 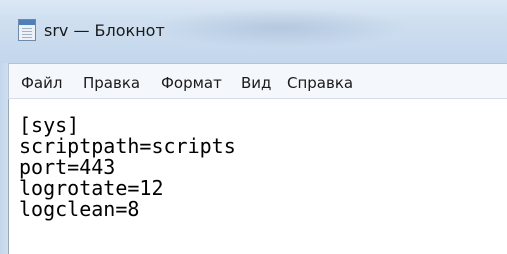 I want to click on editor-line: scriptpath=scripts, so click(x=127, y=146).